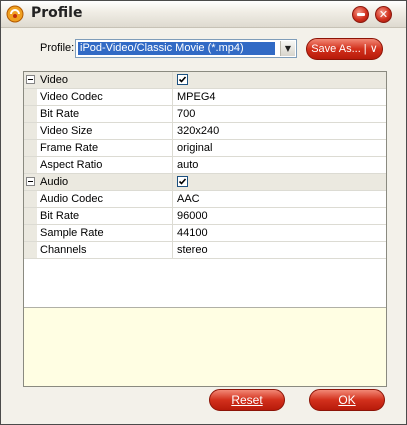  What do you see at coordinates (247, 400) in the screenshot?
I see `reset-button: Reset` at bounding box center [247, 400].